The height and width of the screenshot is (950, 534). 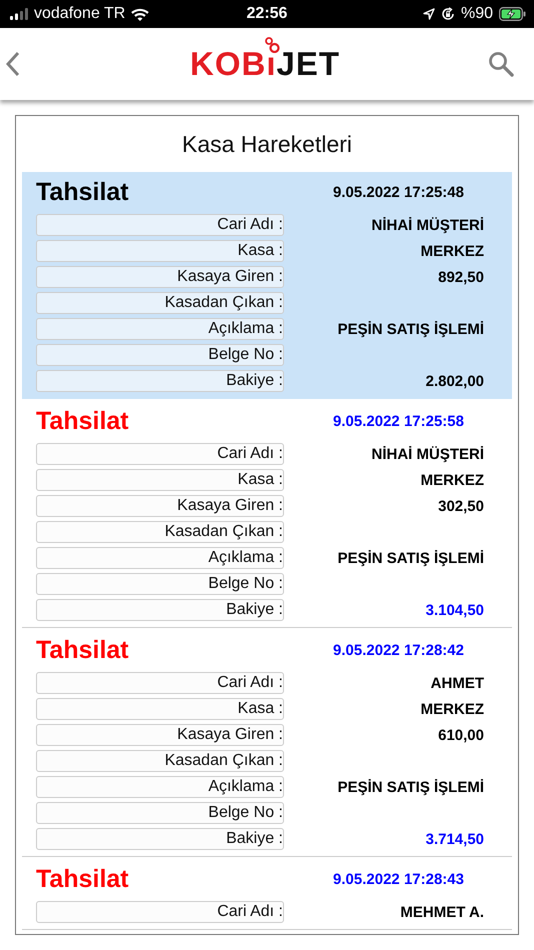 I want to click on transaction-date: 9.05.2022 17:25:58, so click(x=398, y=421).